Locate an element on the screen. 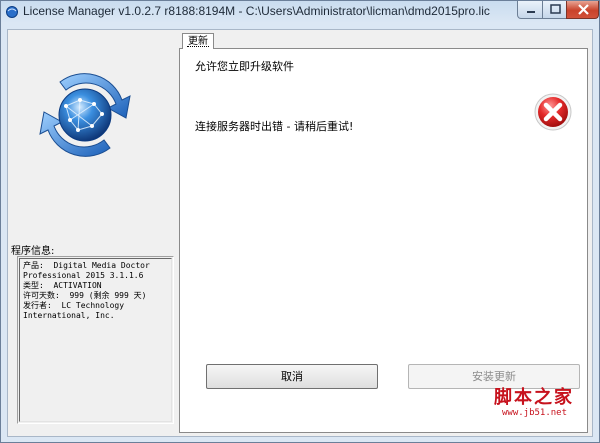 The width and height of the screenshot is (600, 443). globe-refresh-logo is located at coordinates (85, 115).